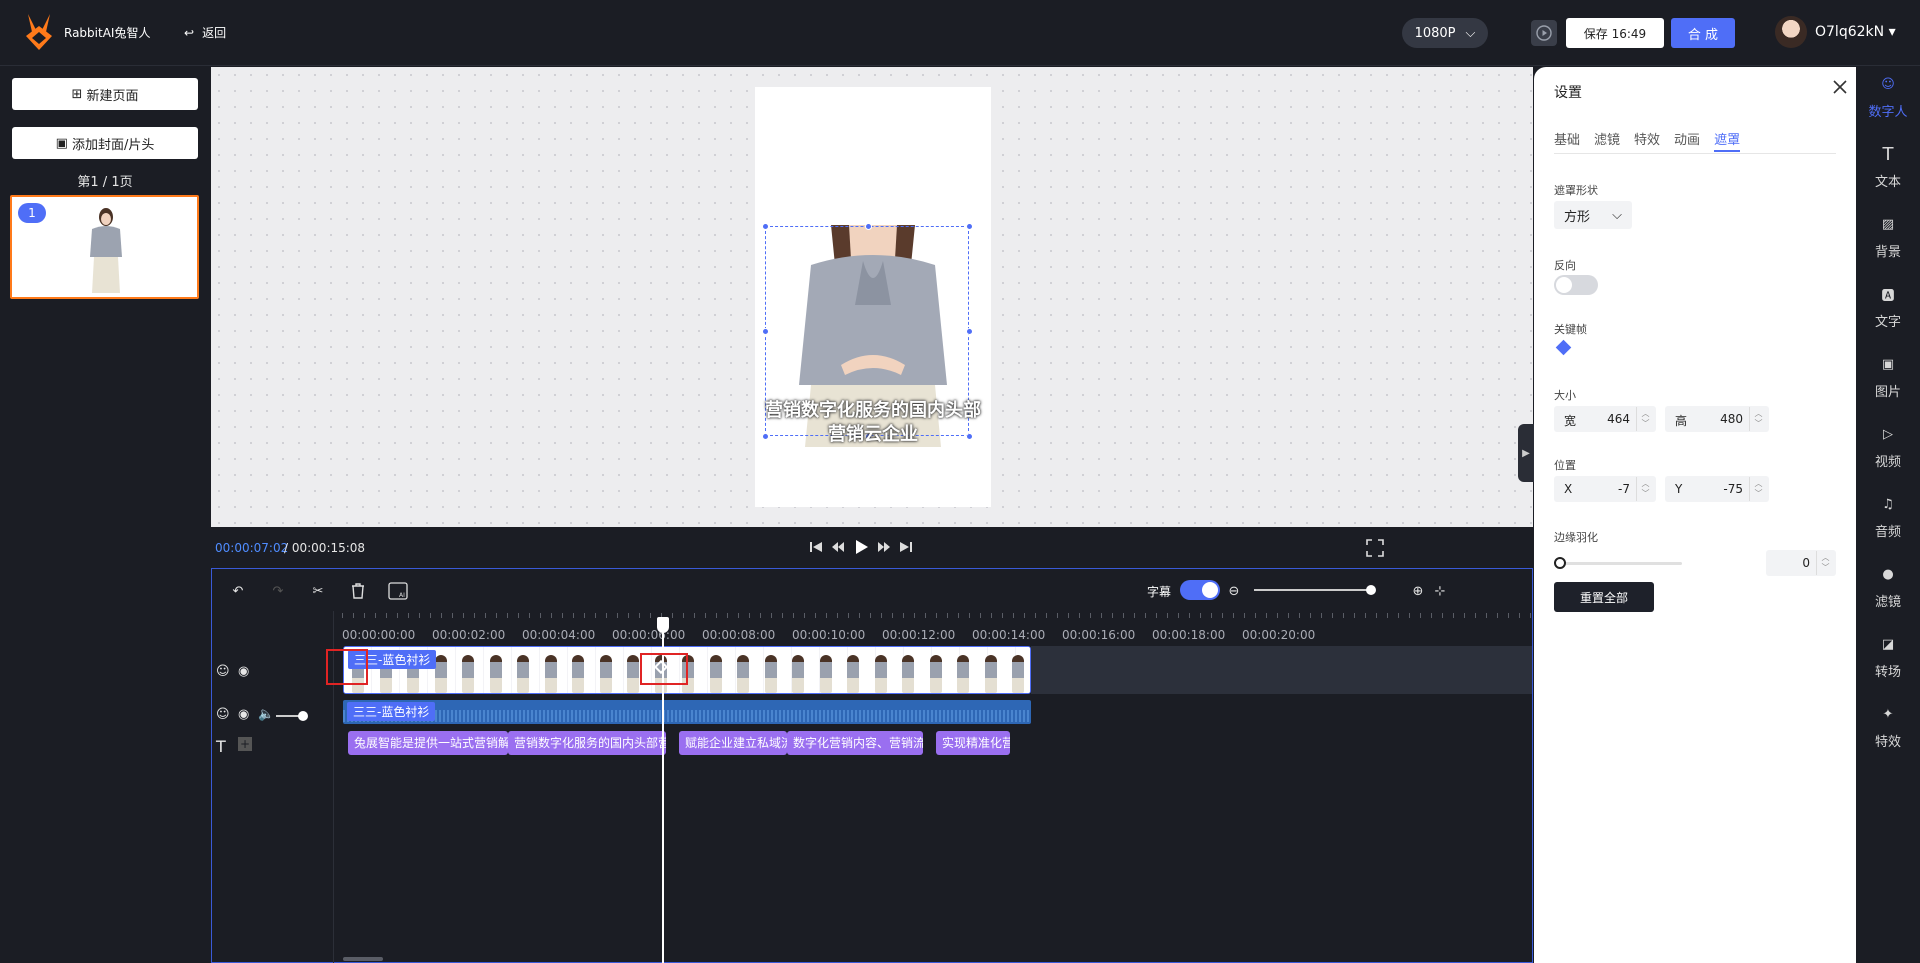 This screenshot has width=1920, height=963. I want to click on nav-text: T 文本, so click(1888, 167).